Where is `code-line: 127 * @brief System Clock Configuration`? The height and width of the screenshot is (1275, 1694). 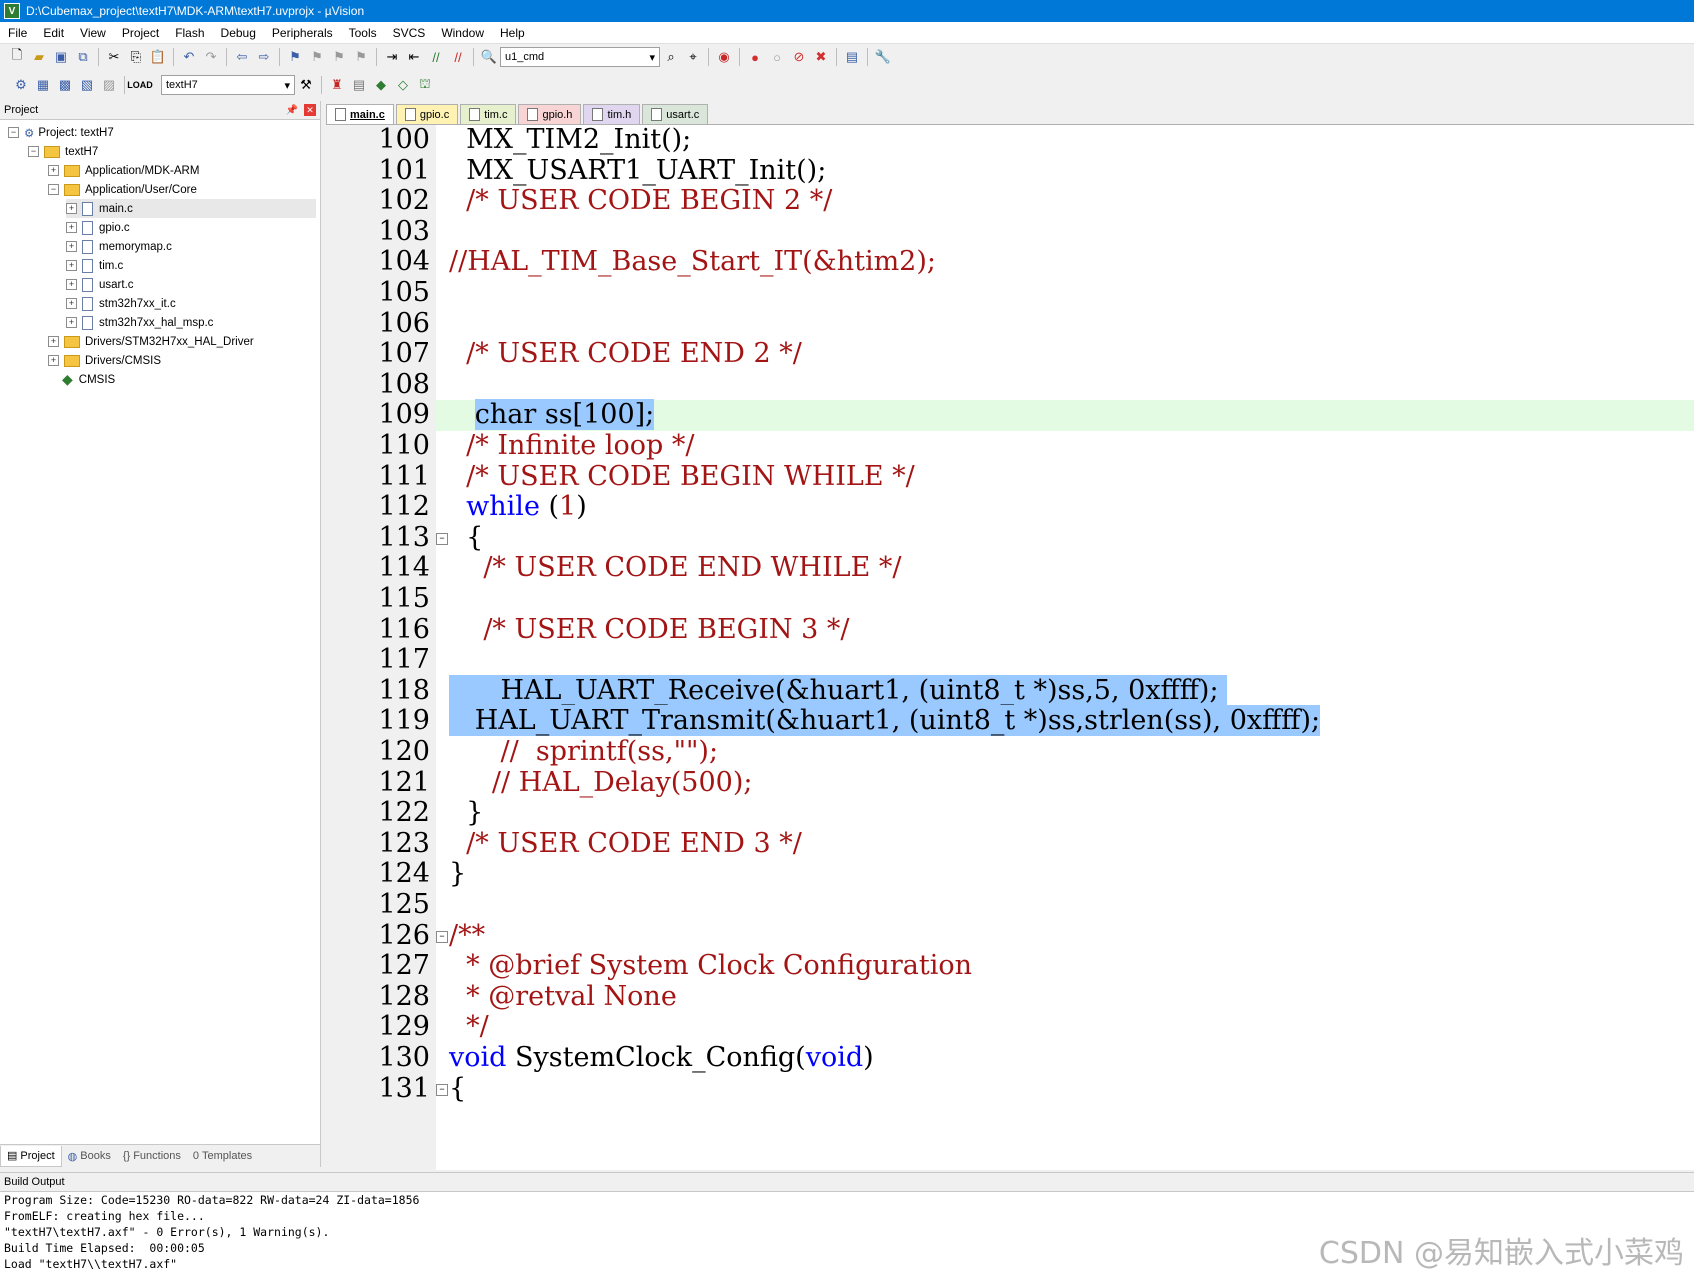
code-line: 127 * @brief System Clock Configuration is located at coordinates (1010, 966).